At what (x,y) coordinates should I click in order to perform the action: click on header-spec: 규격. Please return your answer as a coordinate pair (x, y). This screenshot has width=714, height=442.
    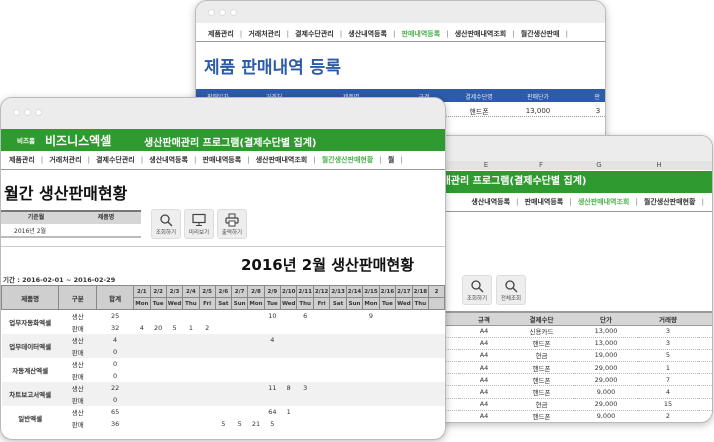
    Looking at the image, I should click on (484, 318).